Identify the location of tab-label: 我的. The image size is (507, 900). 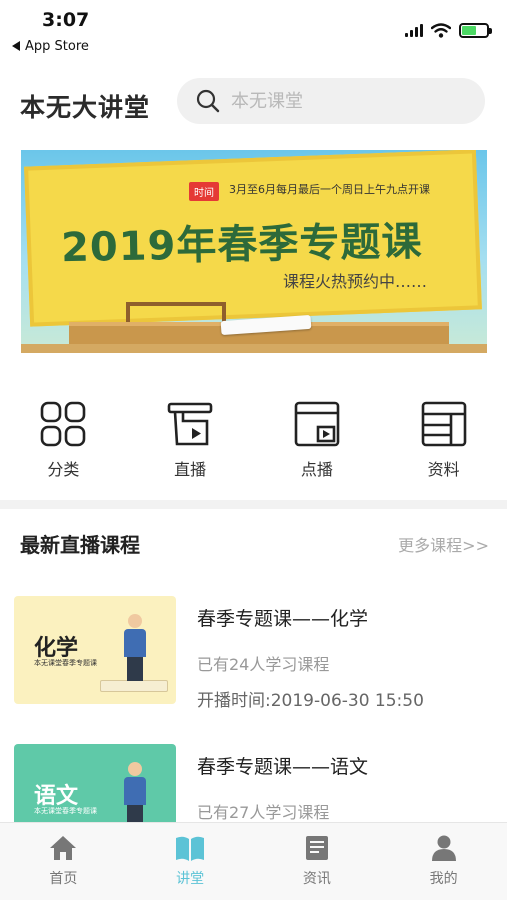
(443, 879).